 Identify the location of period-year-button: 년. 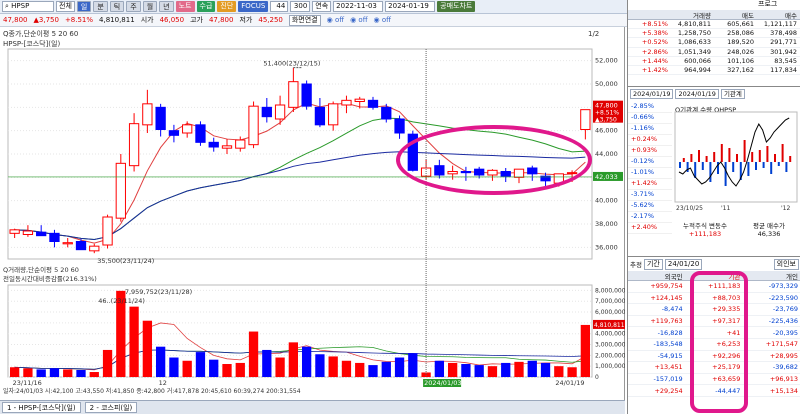
(166, 6).